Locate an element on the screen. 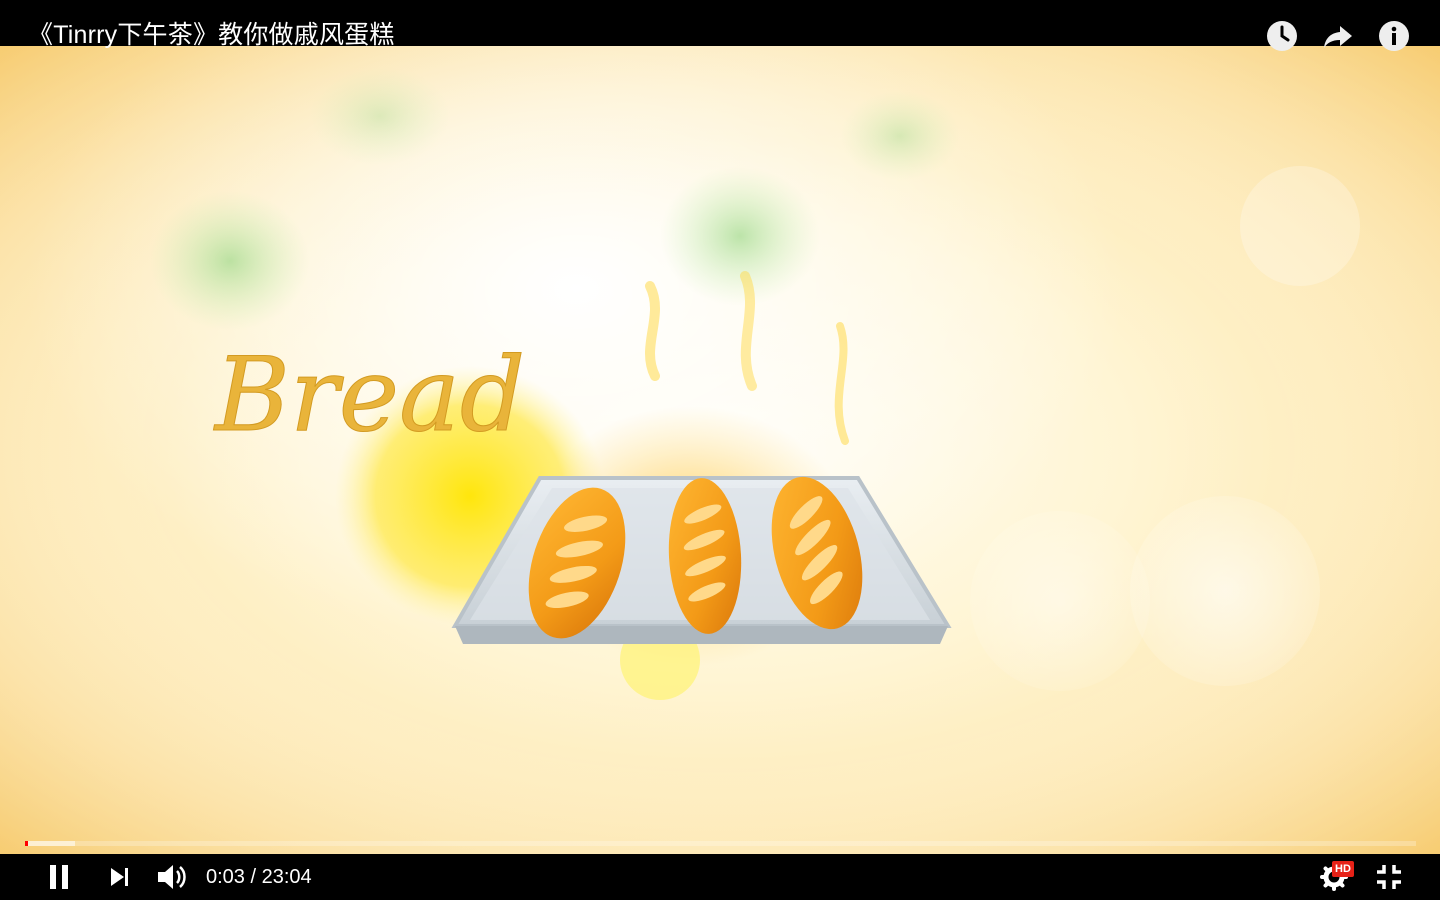  bread-title-text: Bread is located at coordinates (369, 395).